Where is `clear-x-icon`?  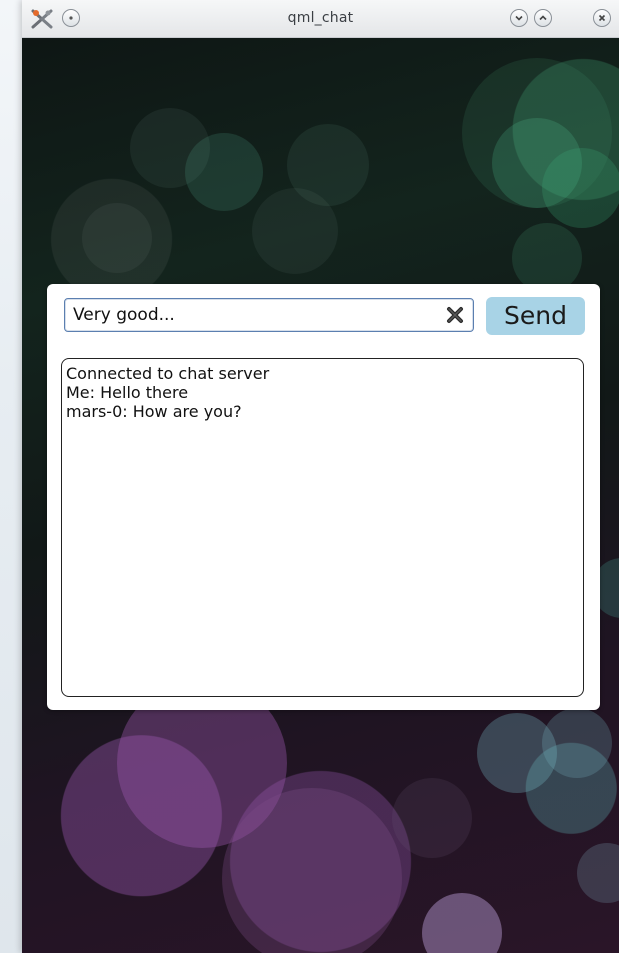
clear-x-icon is located at coordinates (455, 315).